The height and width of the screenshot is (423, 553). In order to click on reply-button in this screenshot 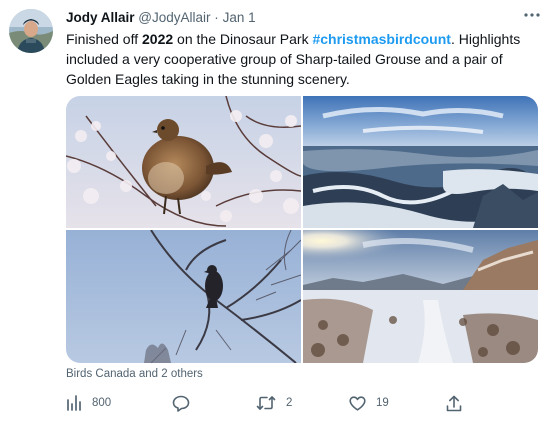, I will do `click(186, 403)`.